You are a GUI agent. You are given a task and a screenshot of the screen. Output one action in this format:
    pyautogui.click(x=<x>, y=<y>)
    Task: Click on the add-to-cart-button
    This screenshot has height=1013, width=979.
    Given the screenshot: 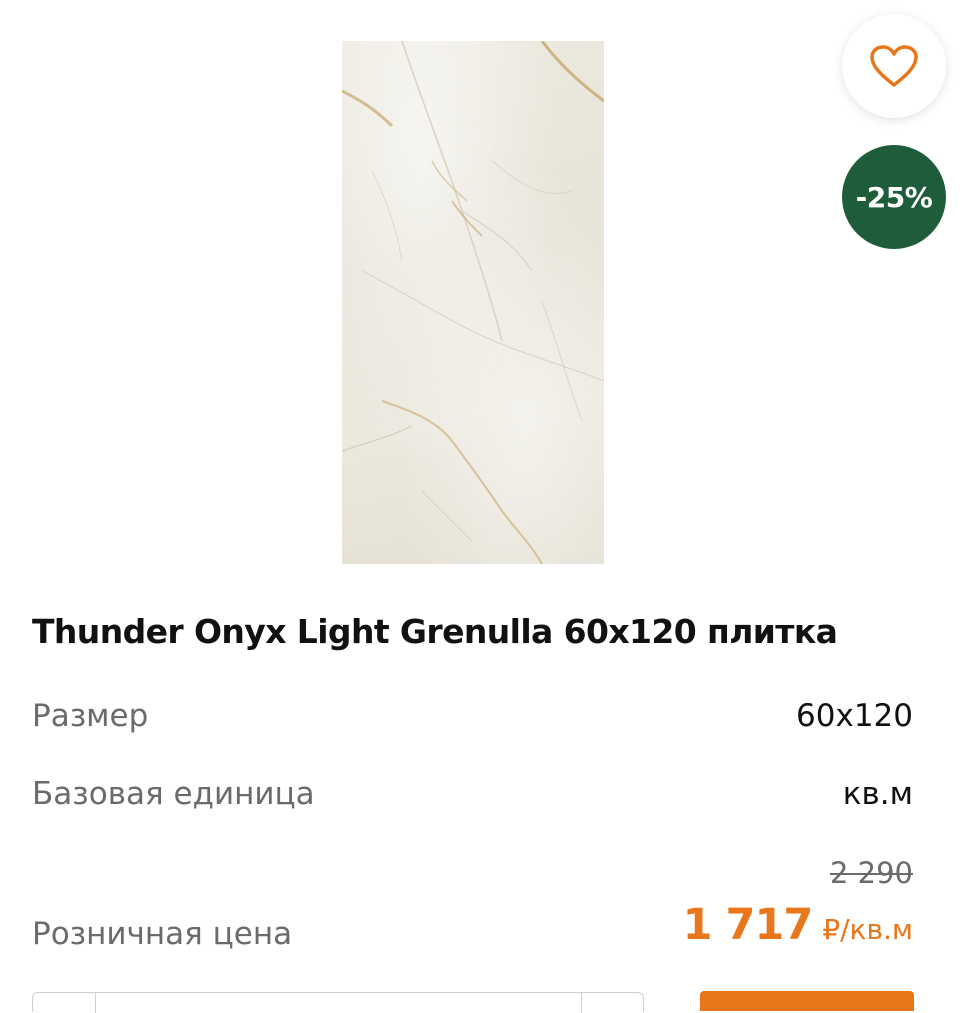 What is the action you would take?
    pyautogui.click(x=807, y=1001)
    